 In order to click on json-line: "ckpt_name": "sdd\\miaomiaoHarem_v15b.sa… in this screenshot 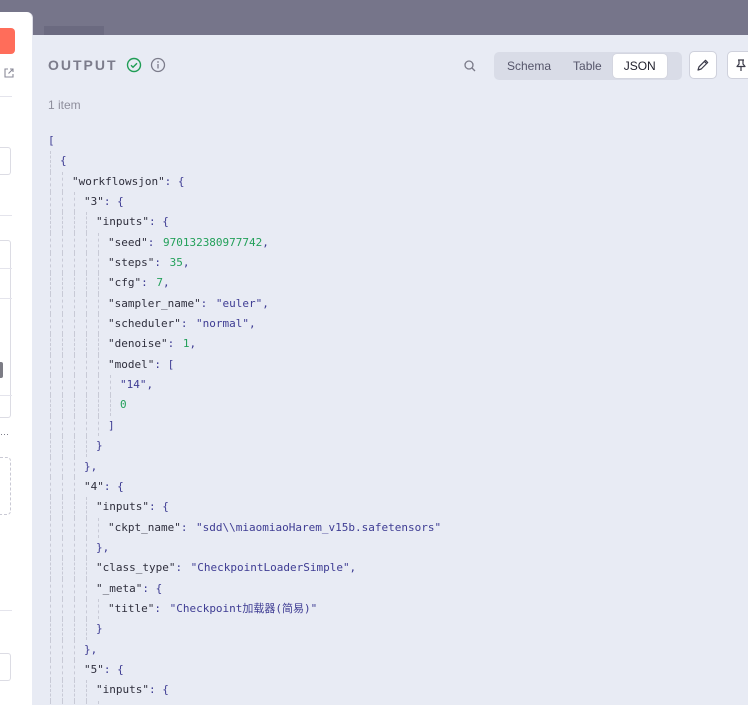, I will do `click(393, 527)`.